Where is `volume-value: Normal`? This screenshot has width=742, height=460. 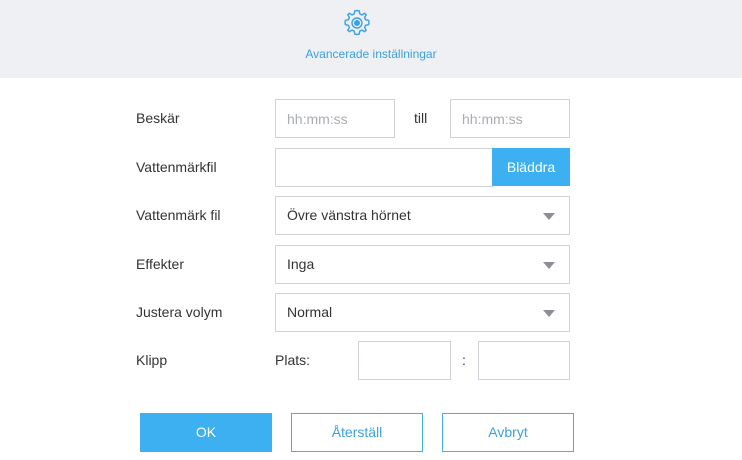 volume-value: Normal is located at coordinates (310, 312).